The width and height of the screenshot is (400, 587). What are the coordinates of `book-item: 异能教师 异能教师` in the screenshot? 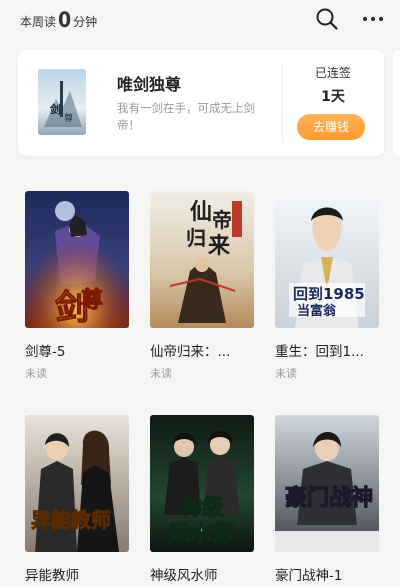 It's located at (77, 501).